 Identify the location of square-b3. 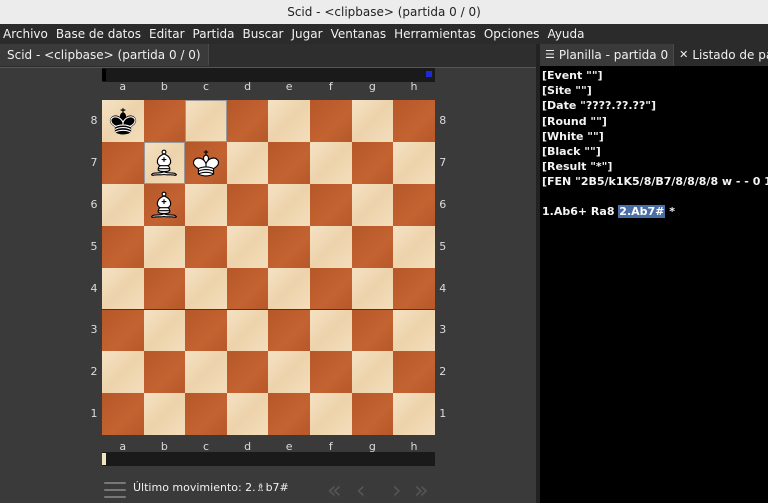
(164, 330).